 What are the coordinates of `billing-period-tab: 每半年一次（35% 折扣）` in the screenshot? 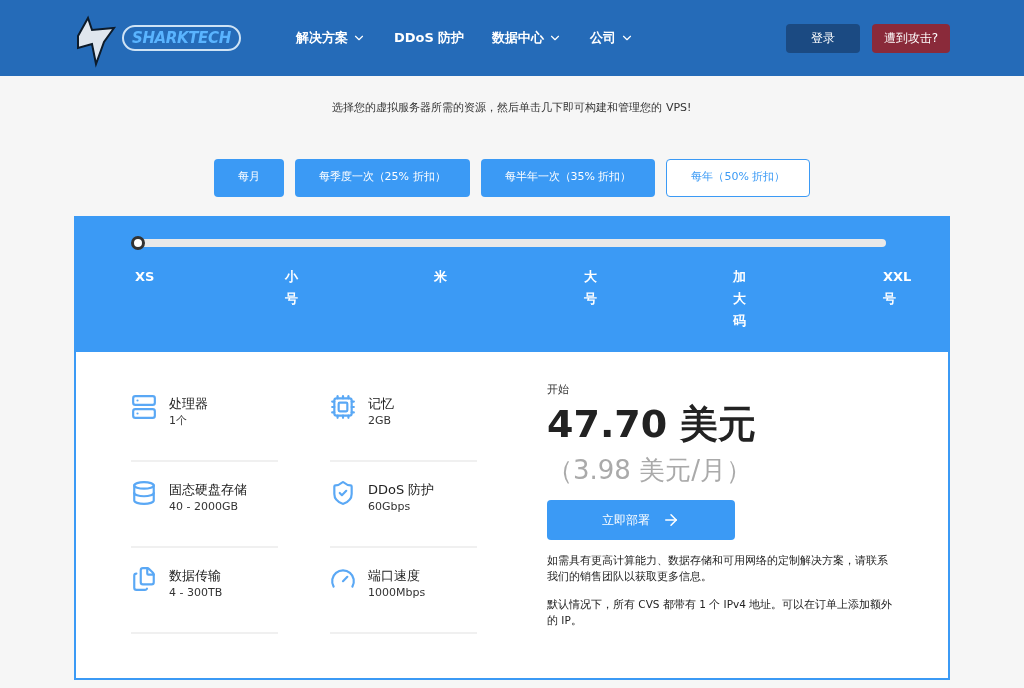 It's located at (568, 177).